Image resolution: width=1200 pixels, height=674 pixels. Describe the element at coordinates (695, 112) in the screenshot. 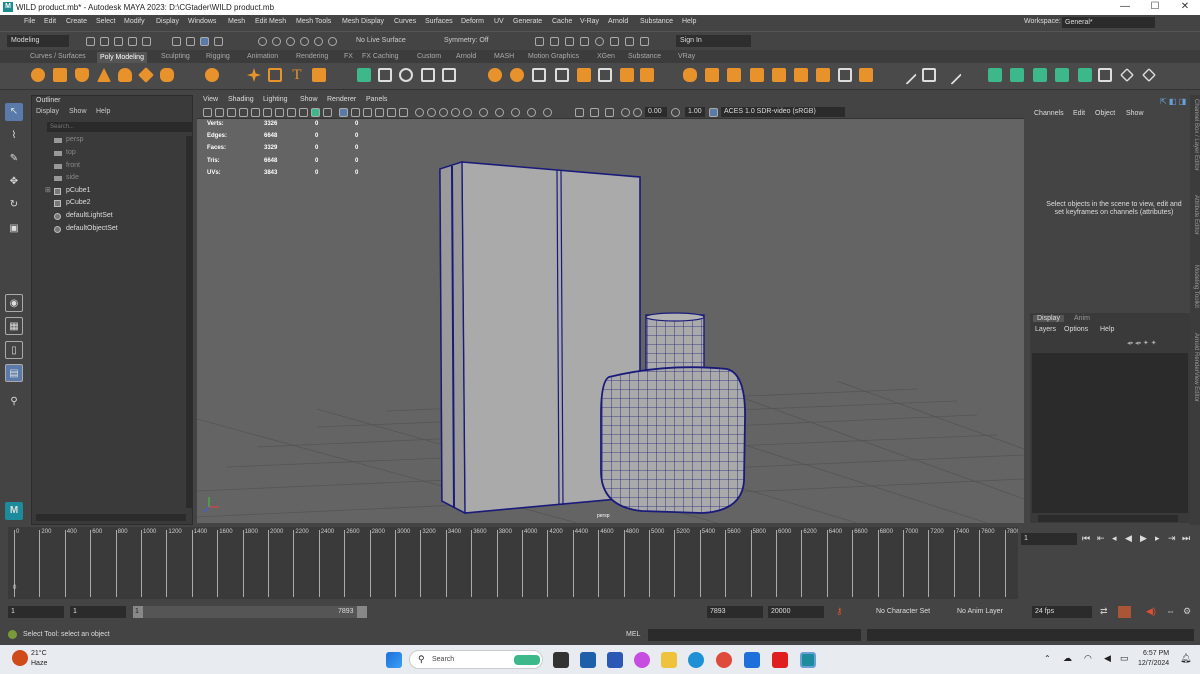

I see `far-clip-field: 1.00` at that location.